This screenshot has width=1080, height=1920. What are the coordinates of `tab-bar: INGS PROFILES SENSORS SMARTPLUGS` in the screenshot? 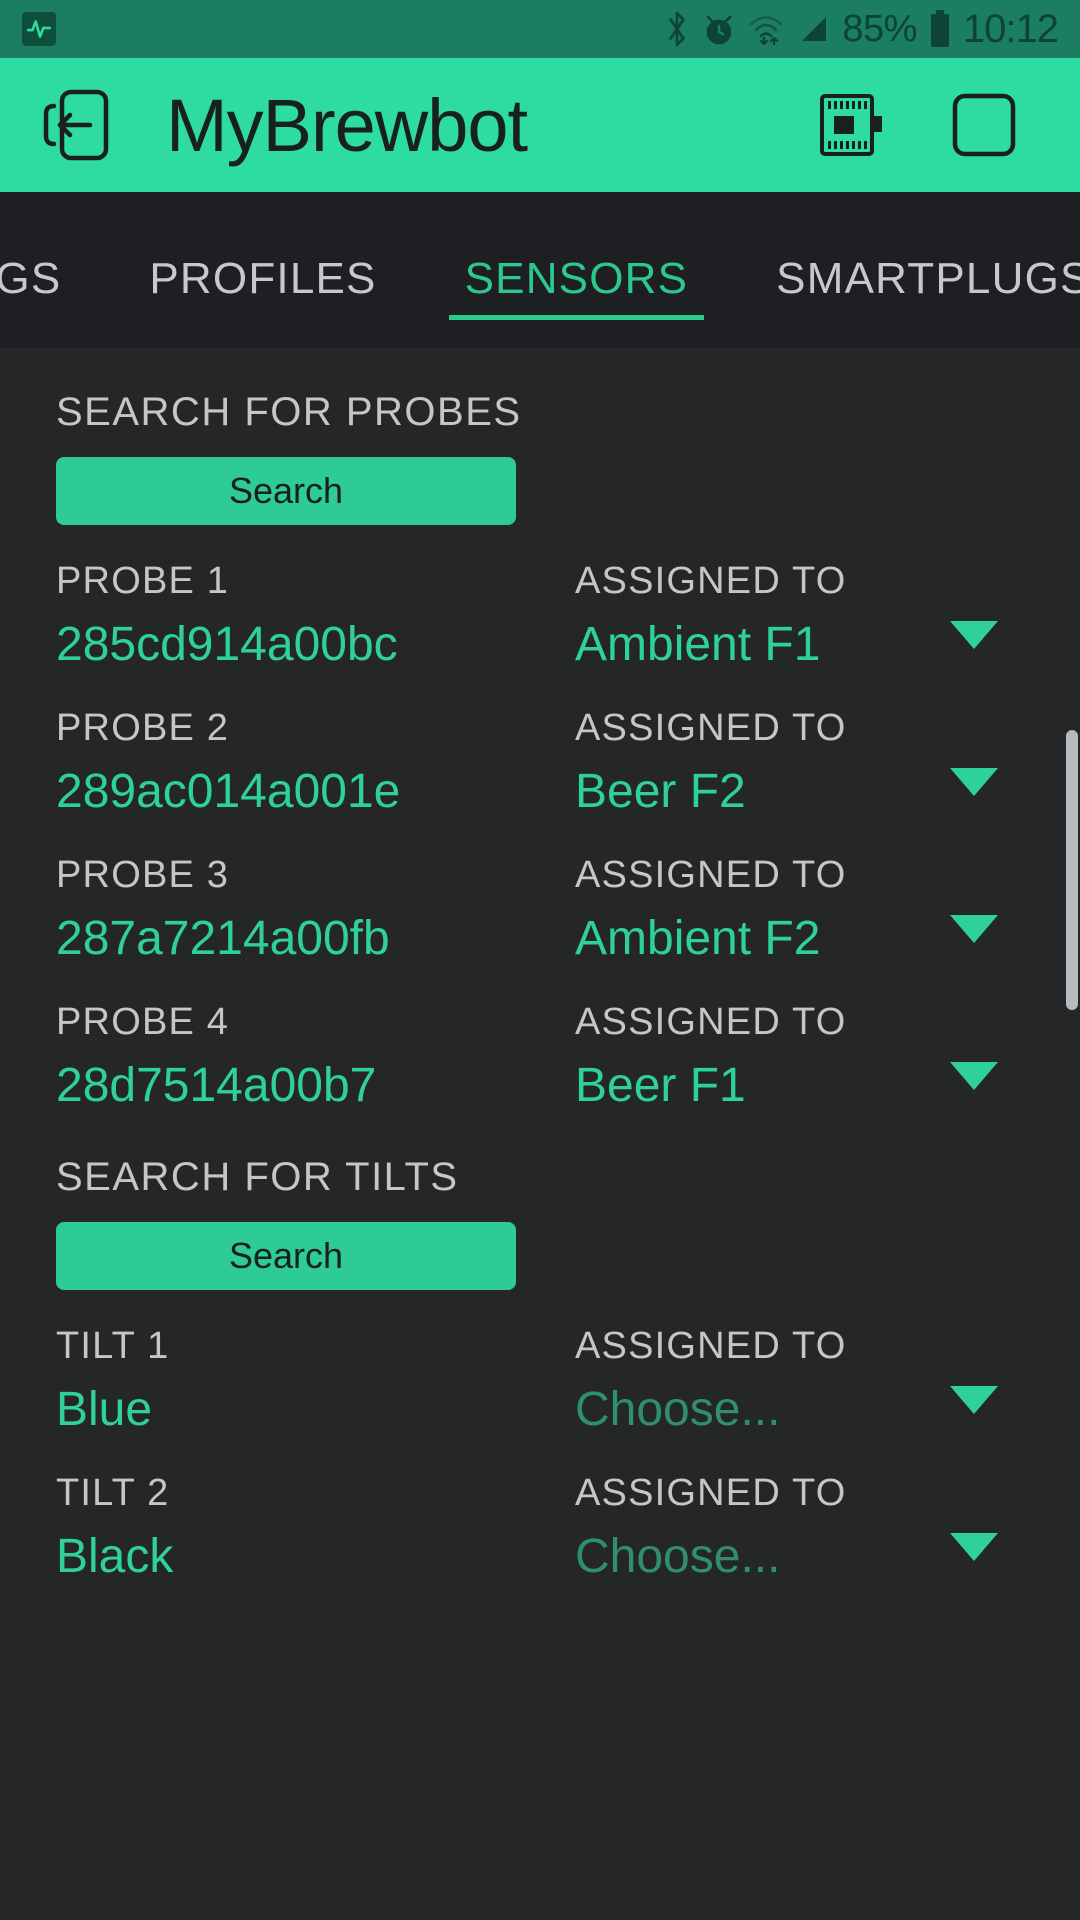 It's located at (540, 270).